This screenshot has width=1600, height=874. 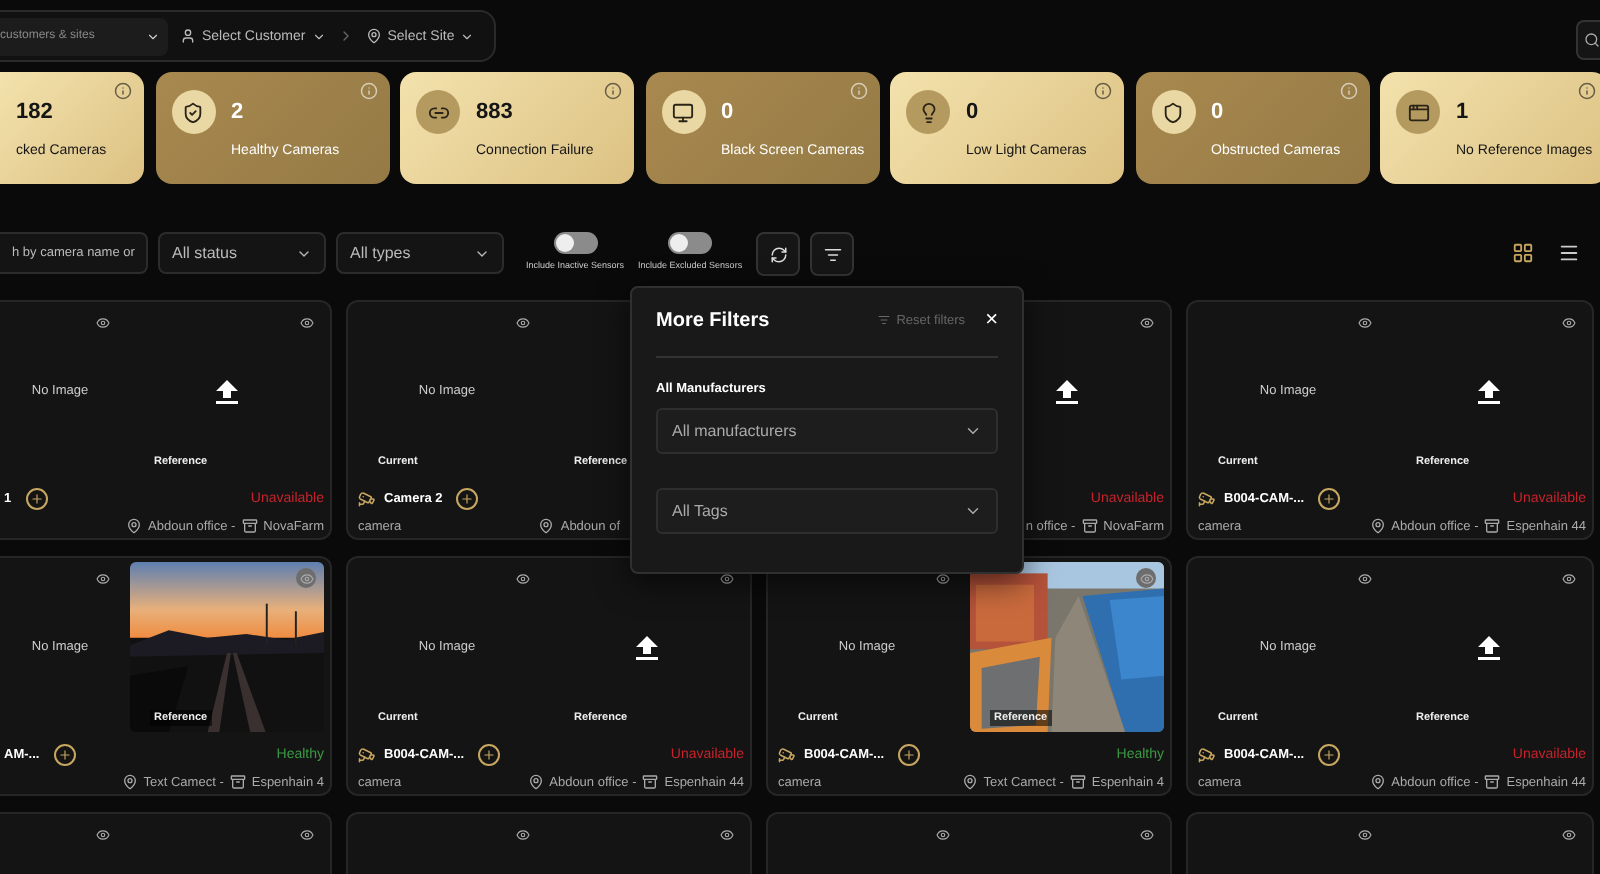 I want to click on close-button: ×, so click(x=991, y=320).